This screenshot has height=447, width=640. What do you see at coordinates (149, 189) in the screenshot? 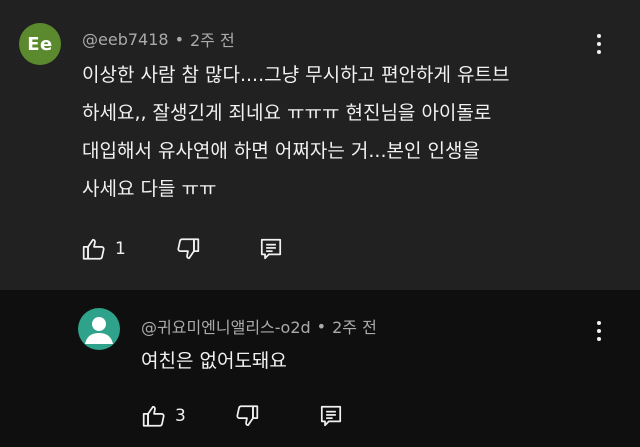
I see `comment-line: 사세요 다들 ㅠㅠ` at bounding box center [149, 189].